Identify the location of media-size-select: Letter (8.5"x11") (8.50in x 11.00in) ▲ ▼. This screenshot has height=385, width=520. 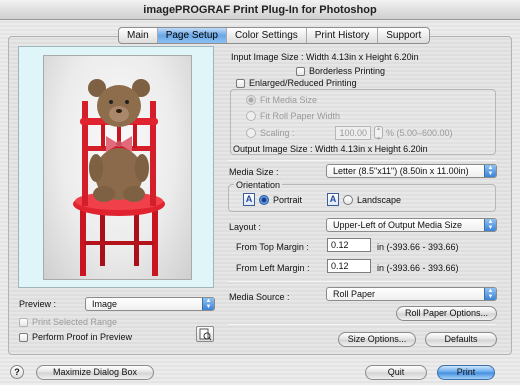
(411, 171).